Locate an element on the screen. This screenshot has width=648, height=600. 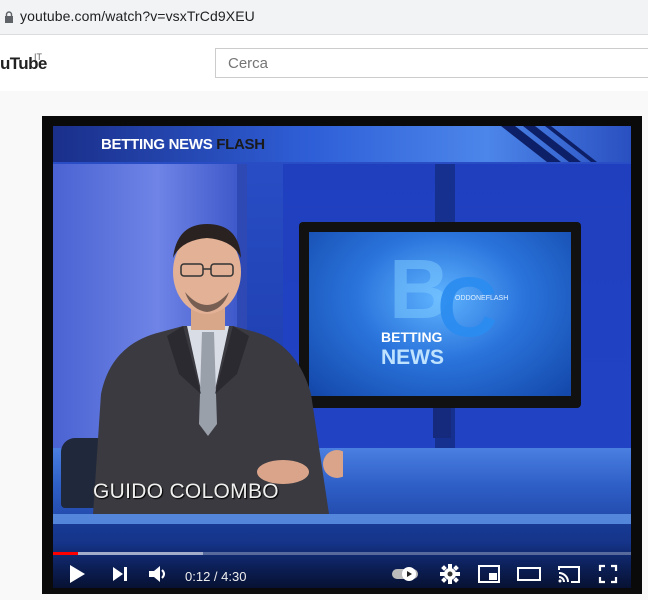
monitor-small-text: ODDONEFLASH is located at coordinates (481, 298).